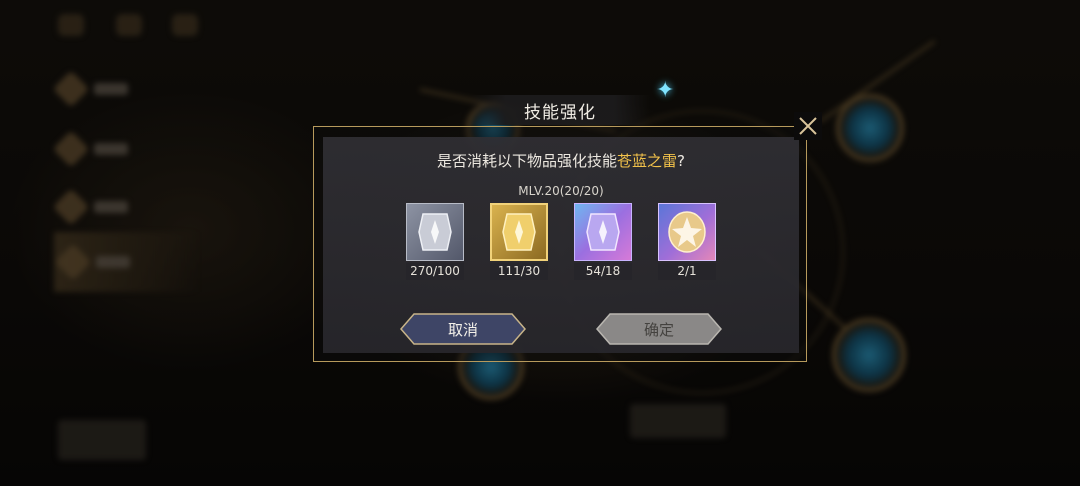 The width and height of the screenshot is (1080, 486). I want to click on cost-item: 111/30, so click(520, 241).